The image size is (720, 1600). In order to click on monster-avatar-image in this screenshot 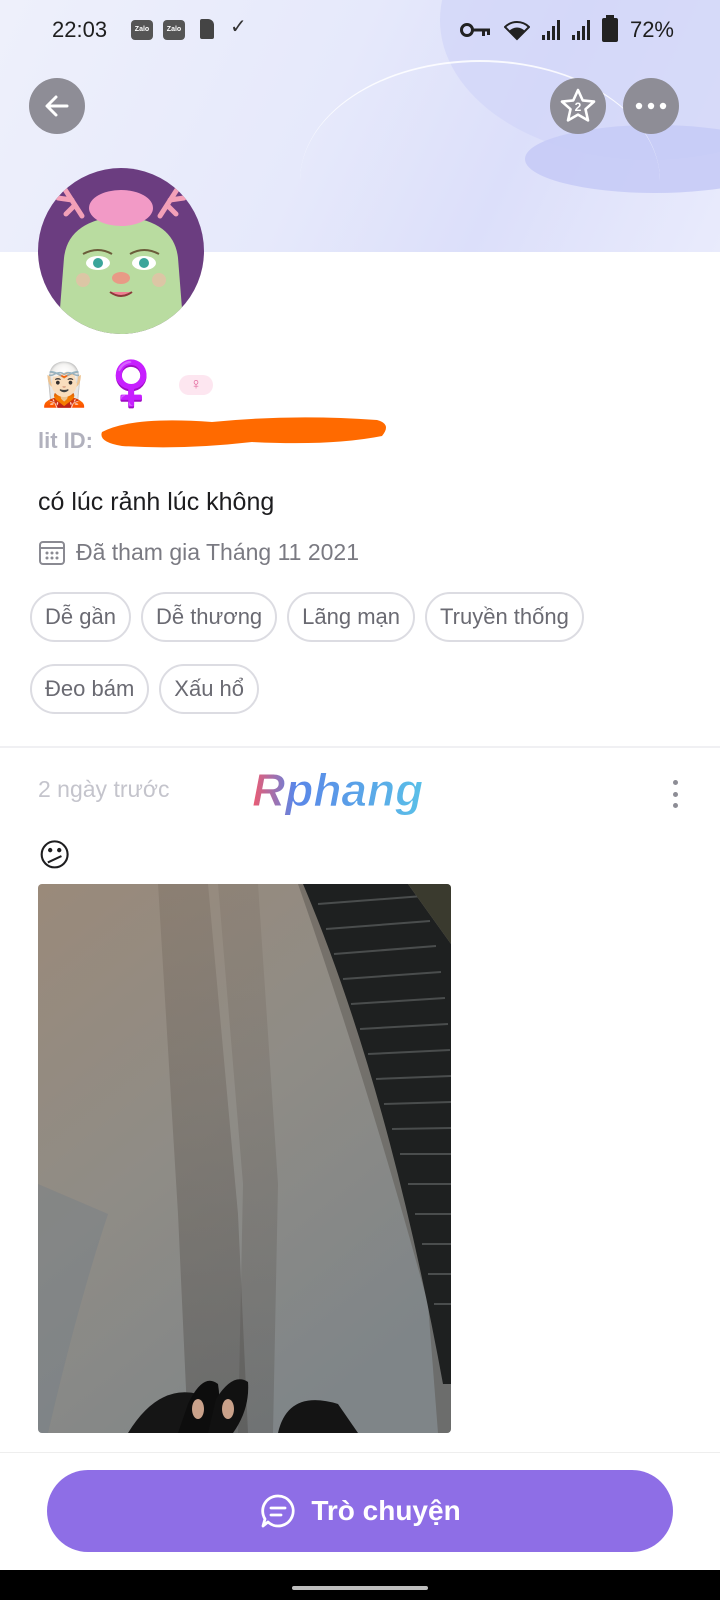, I will do `click(121, 251)`.